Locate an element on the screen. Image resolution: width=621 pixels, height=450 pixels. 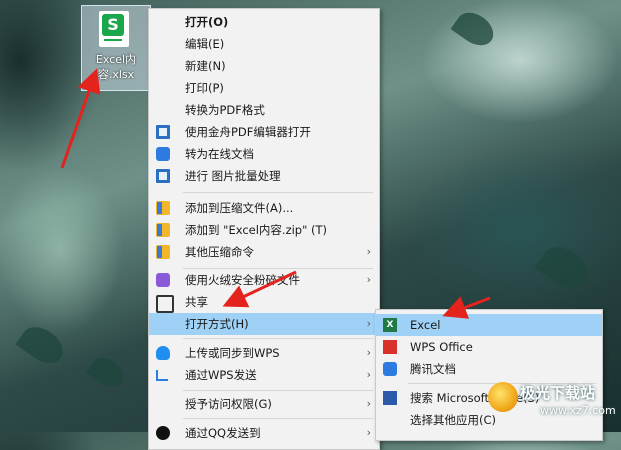
arrow-to-excel is located at coordinates (466, 307).